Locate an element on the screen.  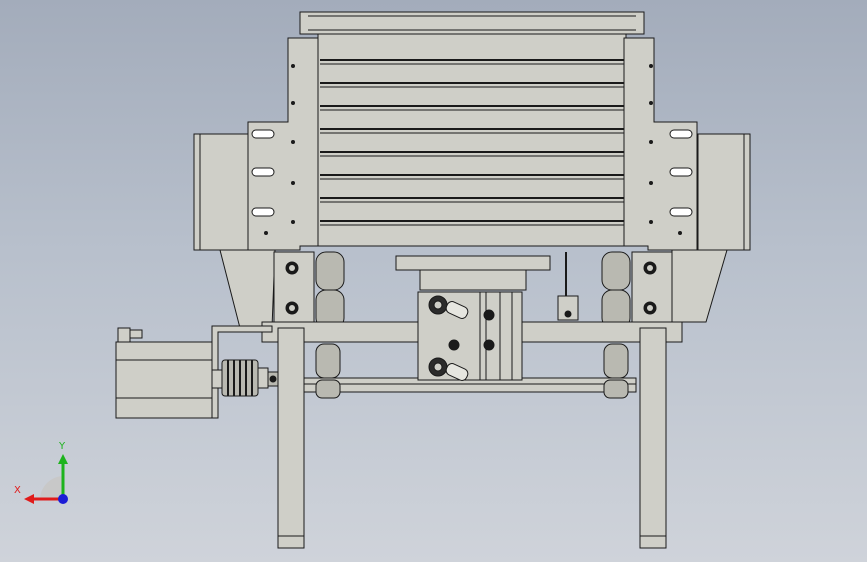
triad-x-label: X is located at coordinates (17, 490).